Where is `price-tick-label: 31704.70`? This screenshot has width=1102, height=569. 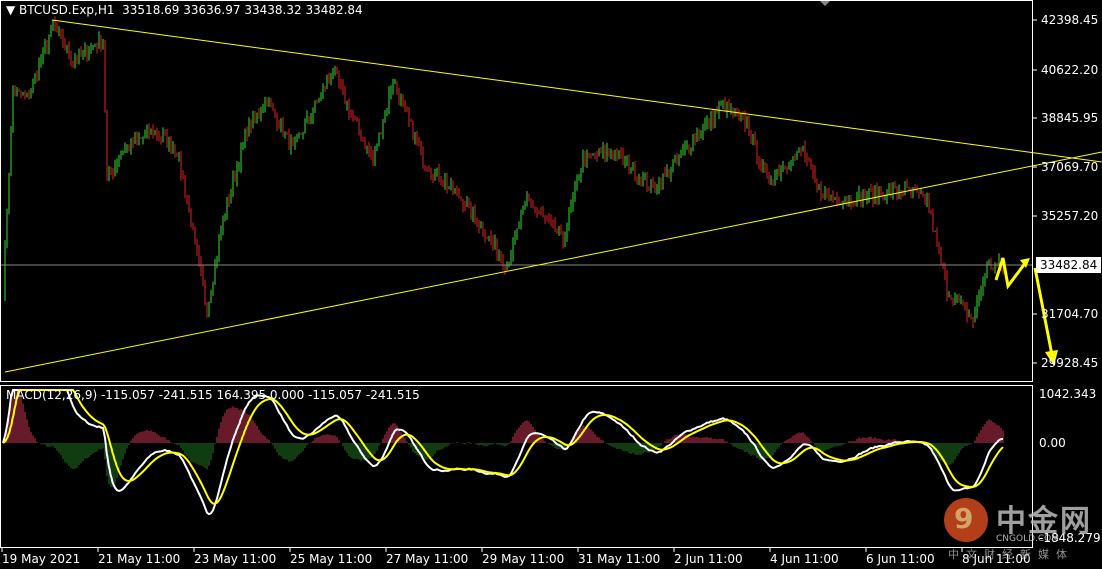 price-tick-label: 31704.70 is located at coordinates (1069, 314).